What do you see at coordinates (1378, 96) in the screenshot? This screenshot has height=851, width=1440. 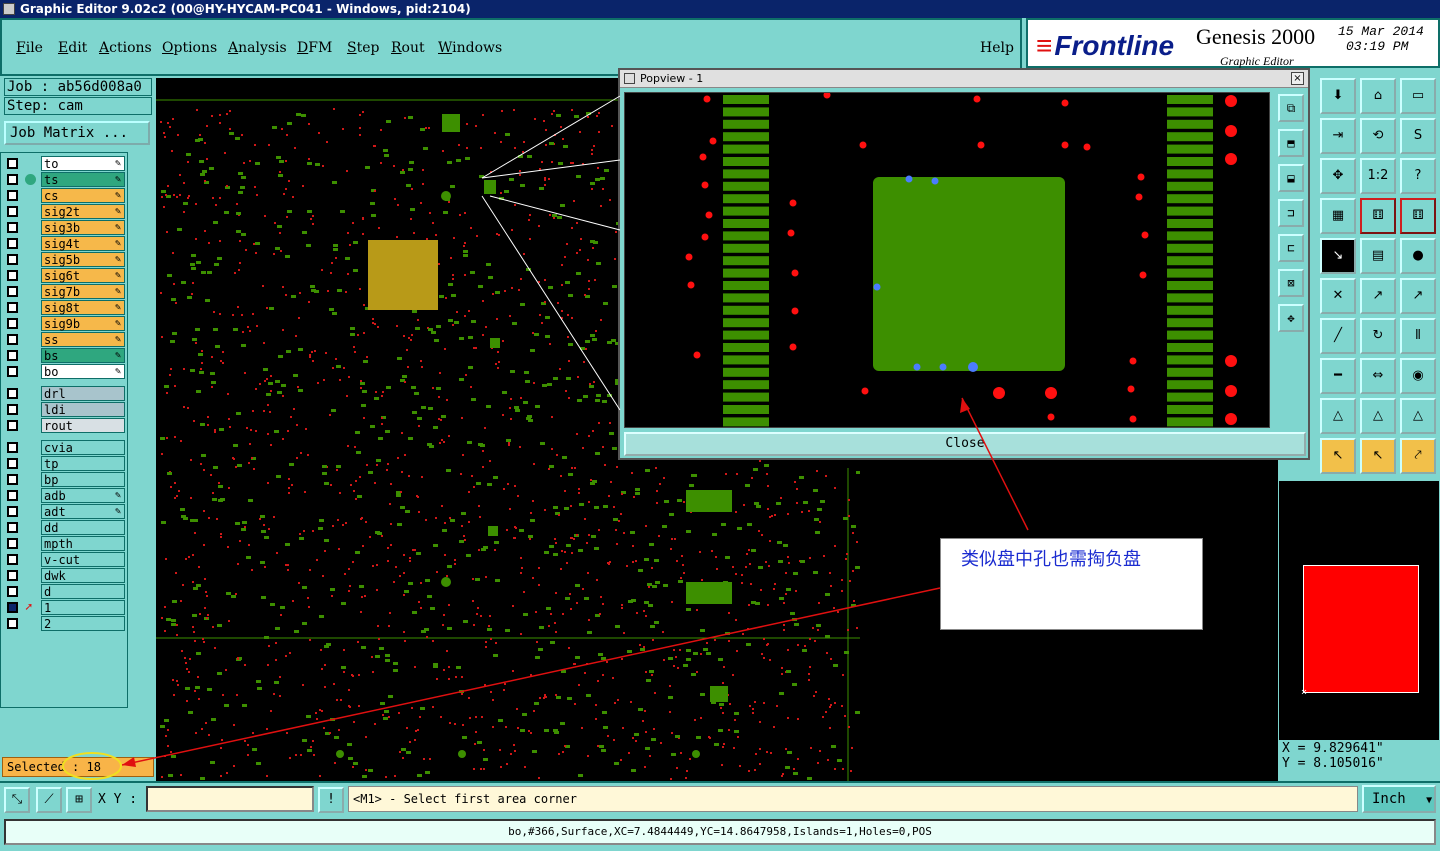 I see `tool-button-0-1: ⌂` at bounding box center [1378, 96].